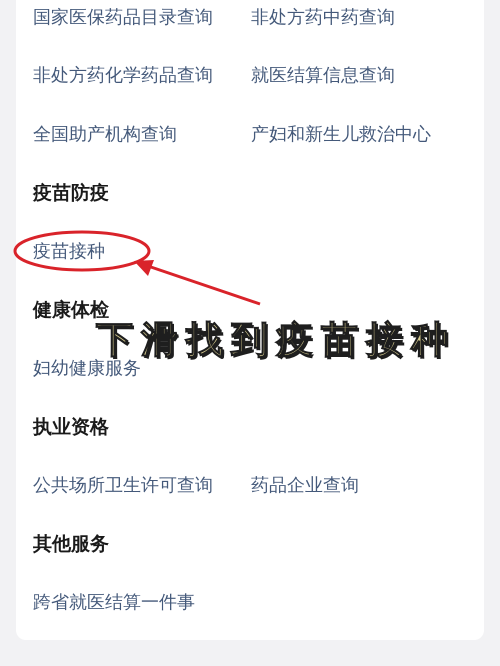 The image size is (500, 666). I want to click on service-link: 产妇和新生儿救治中心, so click(341, 134).